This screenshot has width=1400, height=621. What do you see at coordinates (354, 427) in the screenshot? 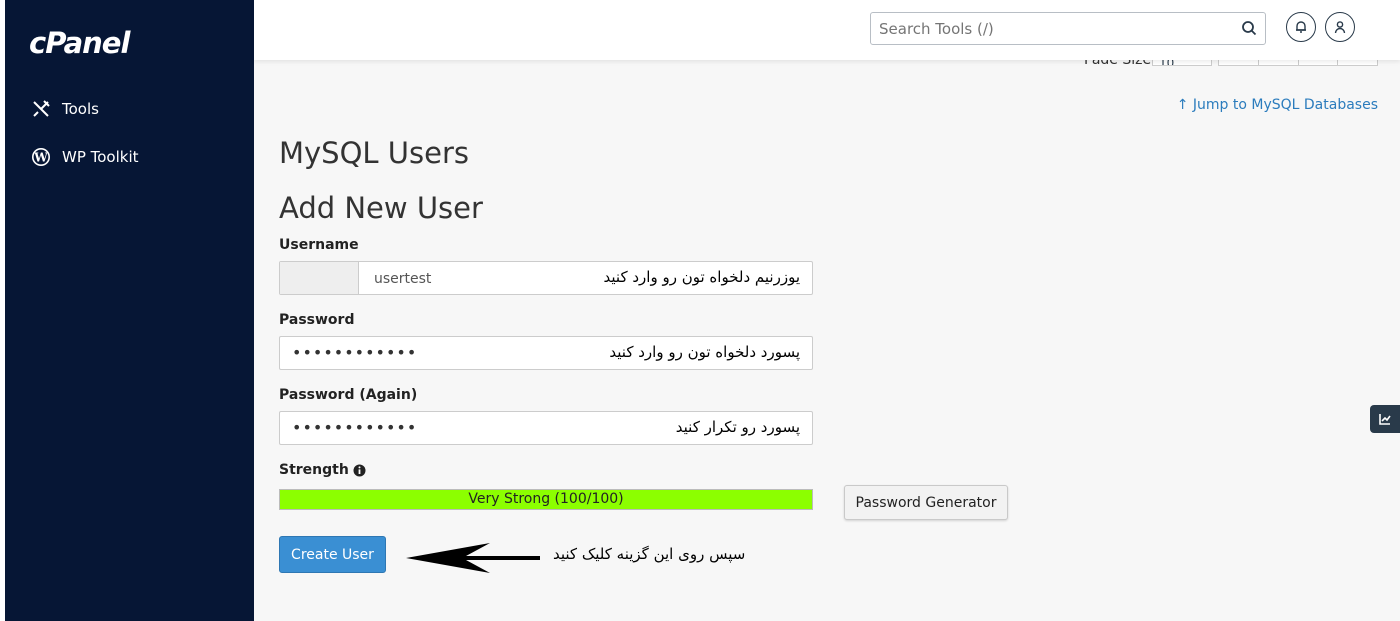
I see `password-again-input: ••••••••••••` at bounding box center [354, 427].